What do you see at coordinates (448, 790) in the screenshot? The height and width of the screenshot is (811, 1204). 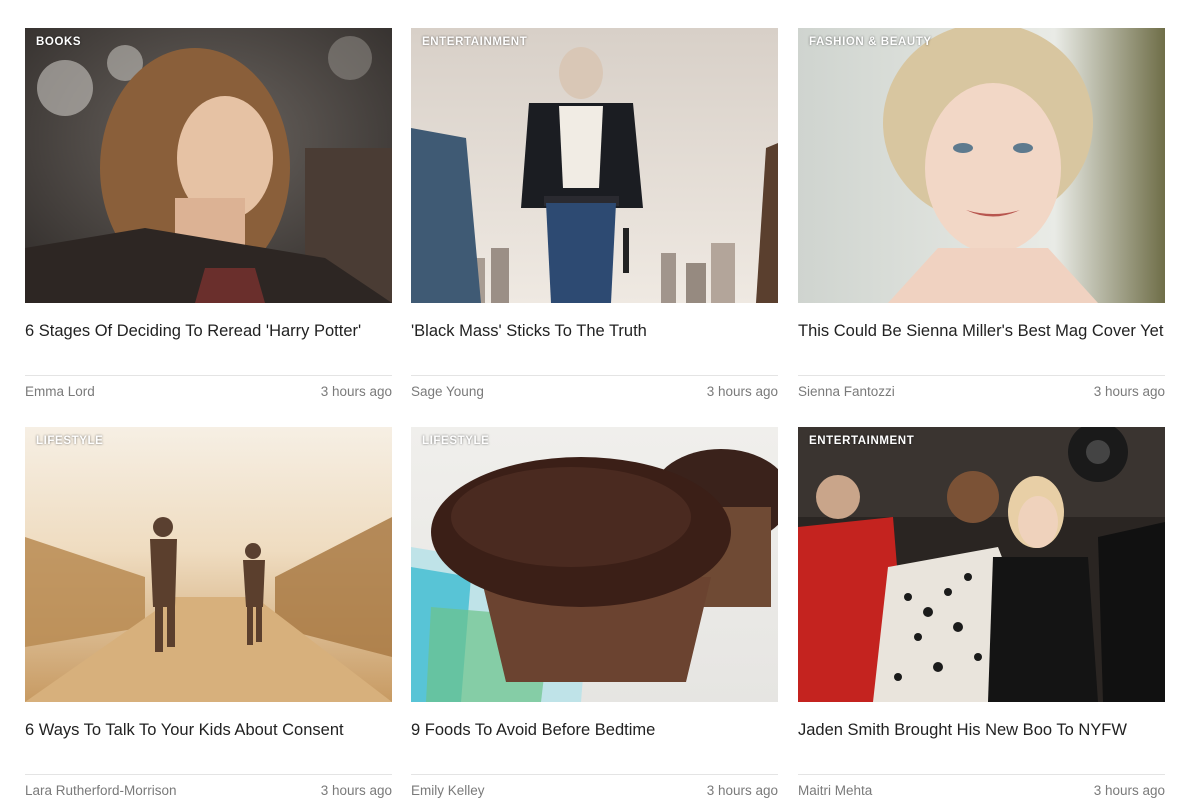 I see `author-name: Emily Kelley` at bounding box center [448, 790].